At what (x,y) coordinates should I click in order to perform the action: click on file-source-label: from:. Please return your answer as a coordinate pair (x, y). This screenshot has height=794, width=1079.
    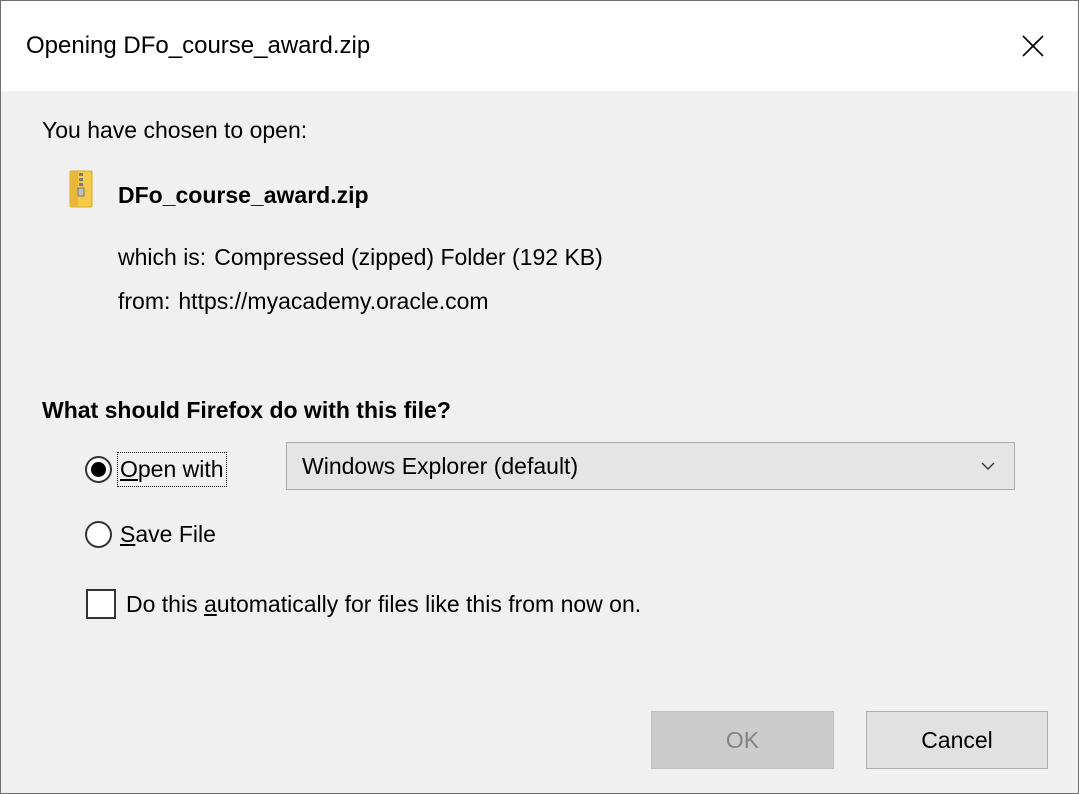
    Looking at the image, I should click on (144, 301).